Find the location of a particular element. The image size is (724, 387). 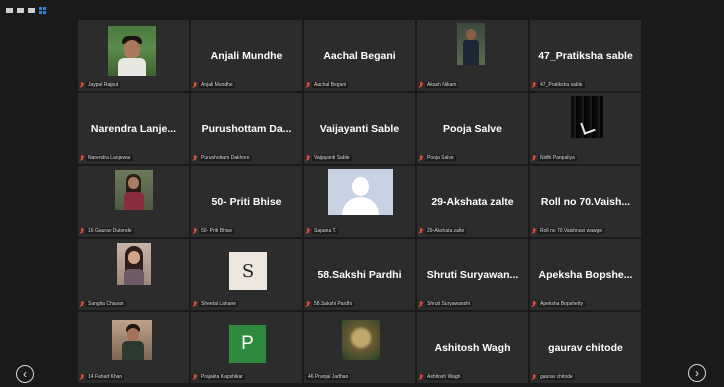

participant-tile: Aachal Begani Aachal Begani is located at coordinates (359, 55).